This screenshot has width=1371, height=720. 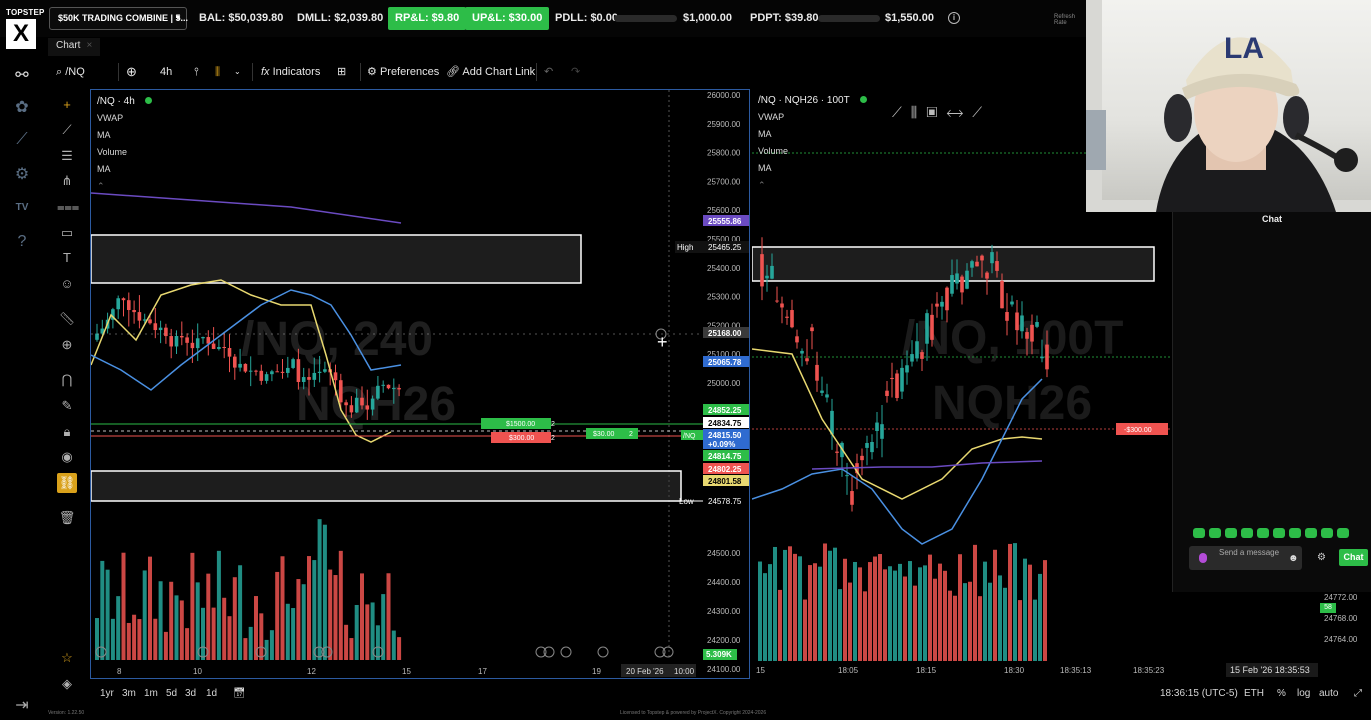 What do you see at coordinates (67, 518) in the screenshot?
I see `trash-icon: 🗑︎` at bounding box center [67, 518].